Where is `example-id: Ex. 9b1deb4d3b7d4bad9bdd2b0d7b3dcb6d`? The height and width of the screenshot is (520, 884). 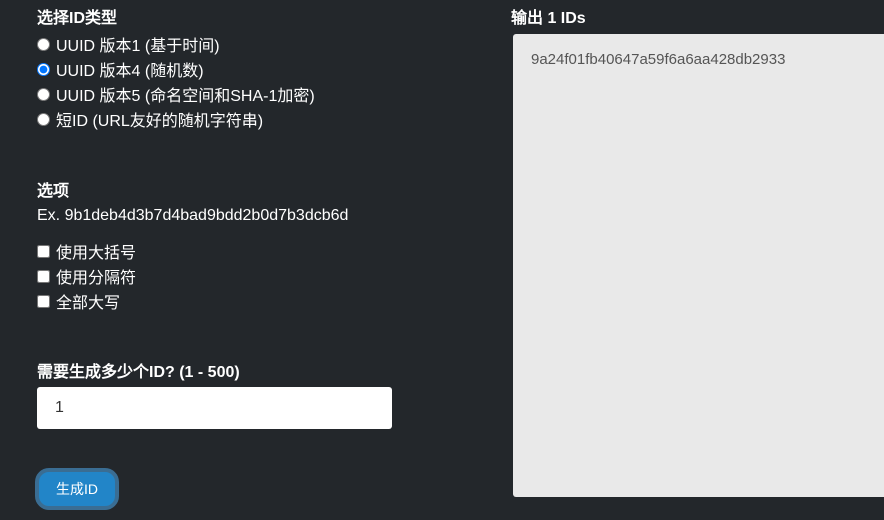 example-id: Ex. 9b1deb4d3b7d4bad9bdd2b0d7b3dcb6d is located at coordinates (193, 215).